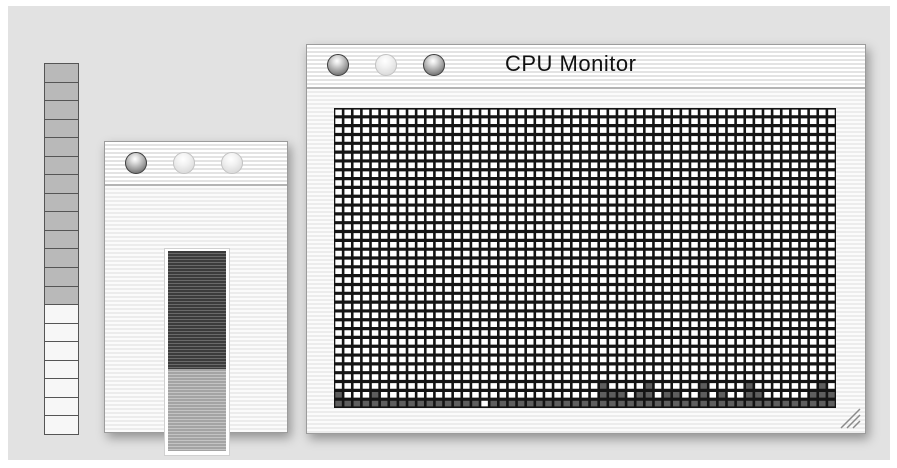 Image resolution: width=897 pixels, height=468 pixels. What do you see at coordinates (571, 63) in the screenshot?
I see `window-title: CPU Monitor` at bounding box center [571, 63].